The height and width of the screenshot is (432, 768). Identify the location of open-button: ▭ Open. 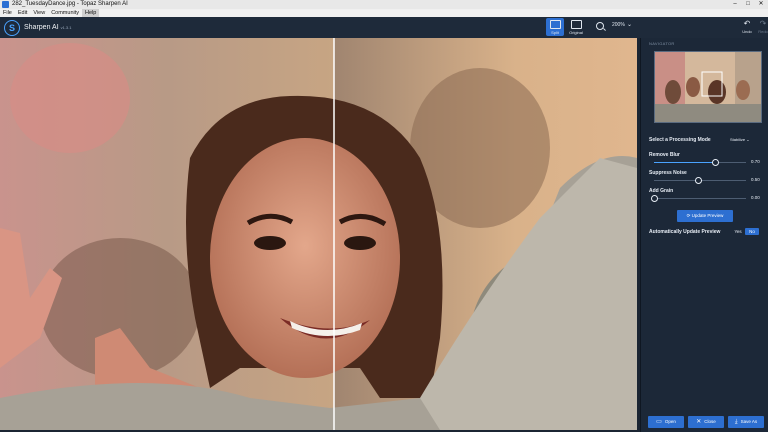
(666, 422).